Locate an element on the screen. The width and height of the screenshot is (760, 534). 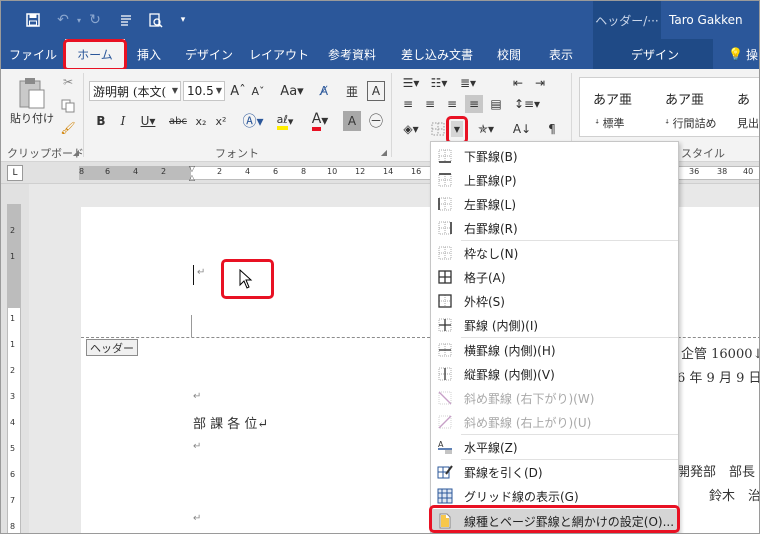
borders-dropdown-icon: ▼ is located at coordinates (457, 129).